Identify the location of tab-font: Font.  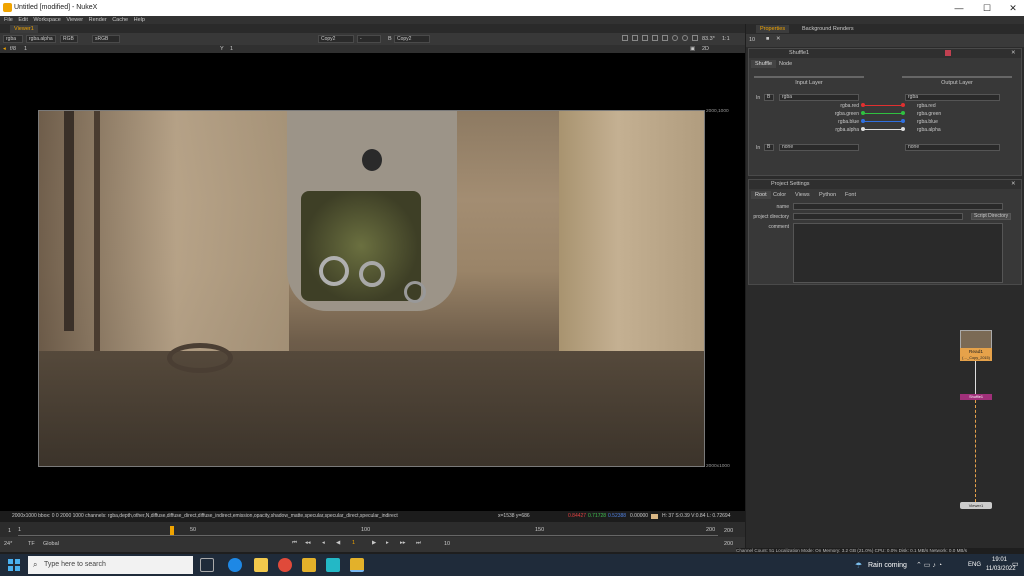
(850, 195).